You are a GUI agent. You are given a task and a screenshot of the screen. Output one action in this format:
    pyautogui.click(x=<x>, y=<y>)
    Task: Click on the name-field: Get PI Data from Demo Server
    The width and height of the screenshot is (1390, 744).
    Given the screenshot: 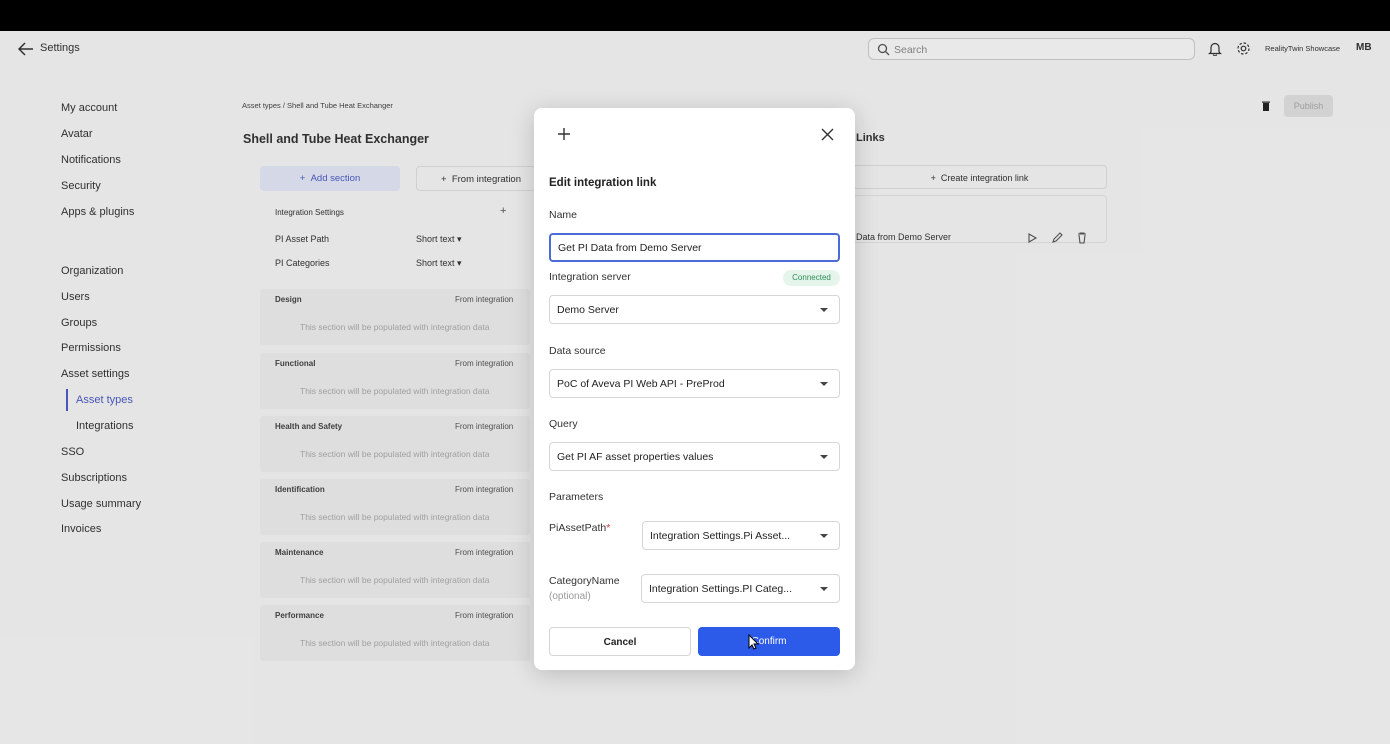 What is the action you would take?
    pyautogui.click(x=694, y=247)
    